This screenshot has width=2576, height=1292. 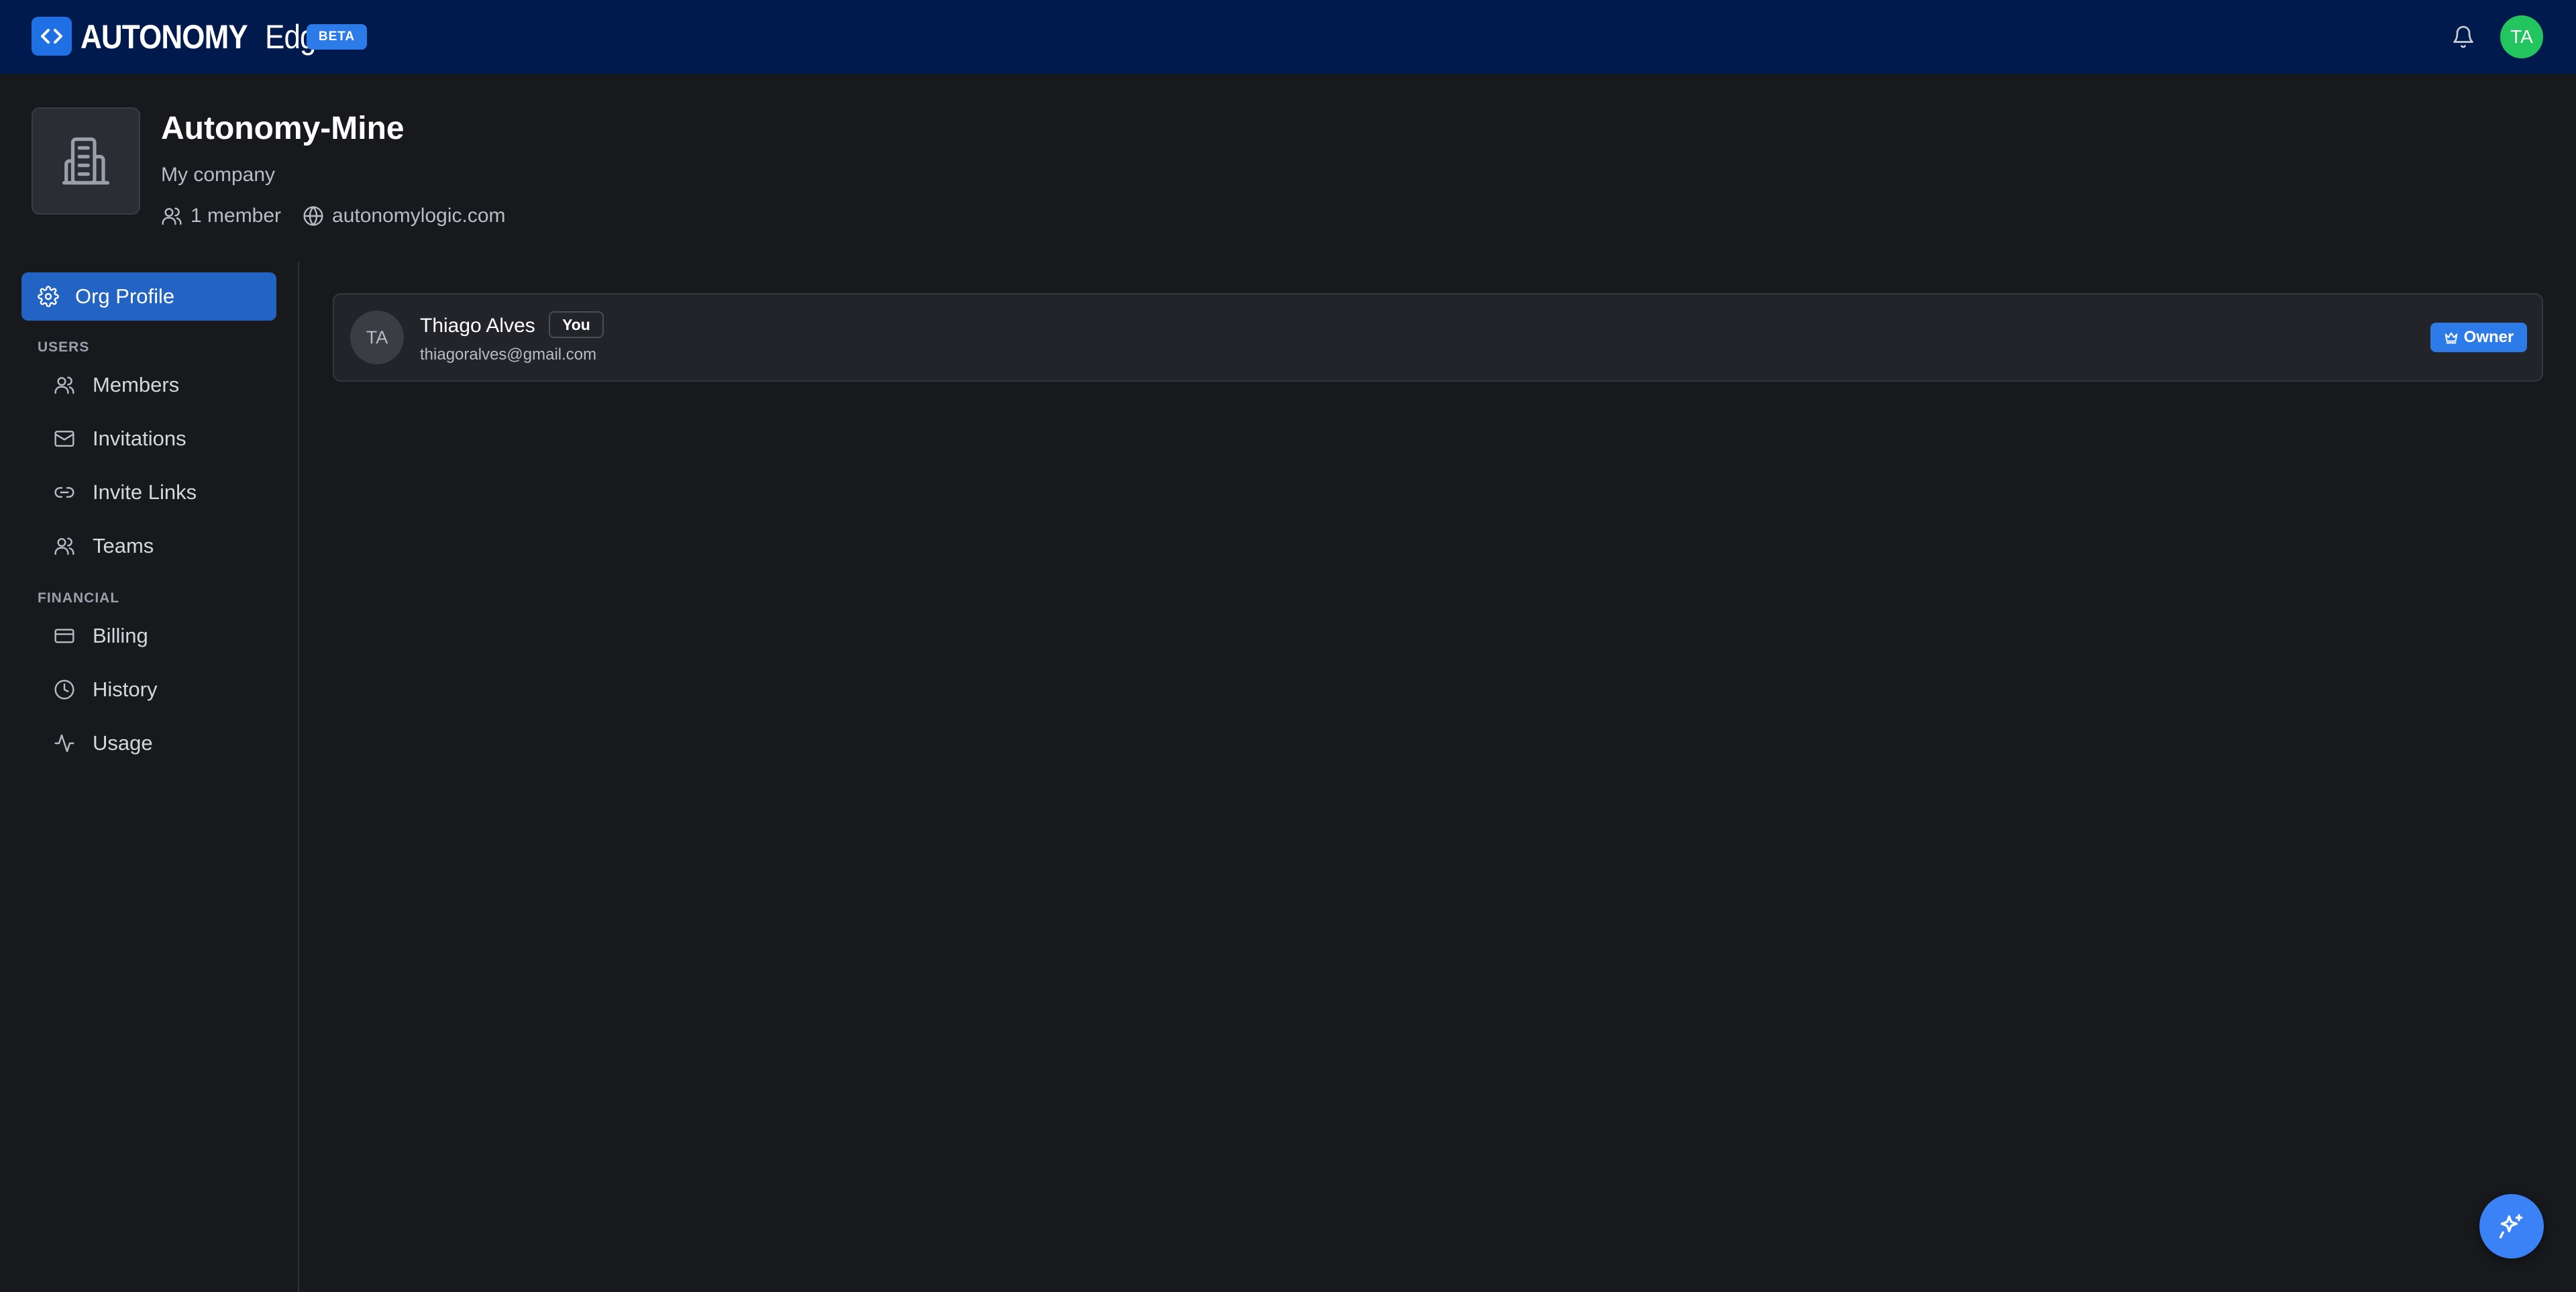 I want to click on top-bar: AUTONOMY Edge BETA TA, so click(x=1288, y=37).